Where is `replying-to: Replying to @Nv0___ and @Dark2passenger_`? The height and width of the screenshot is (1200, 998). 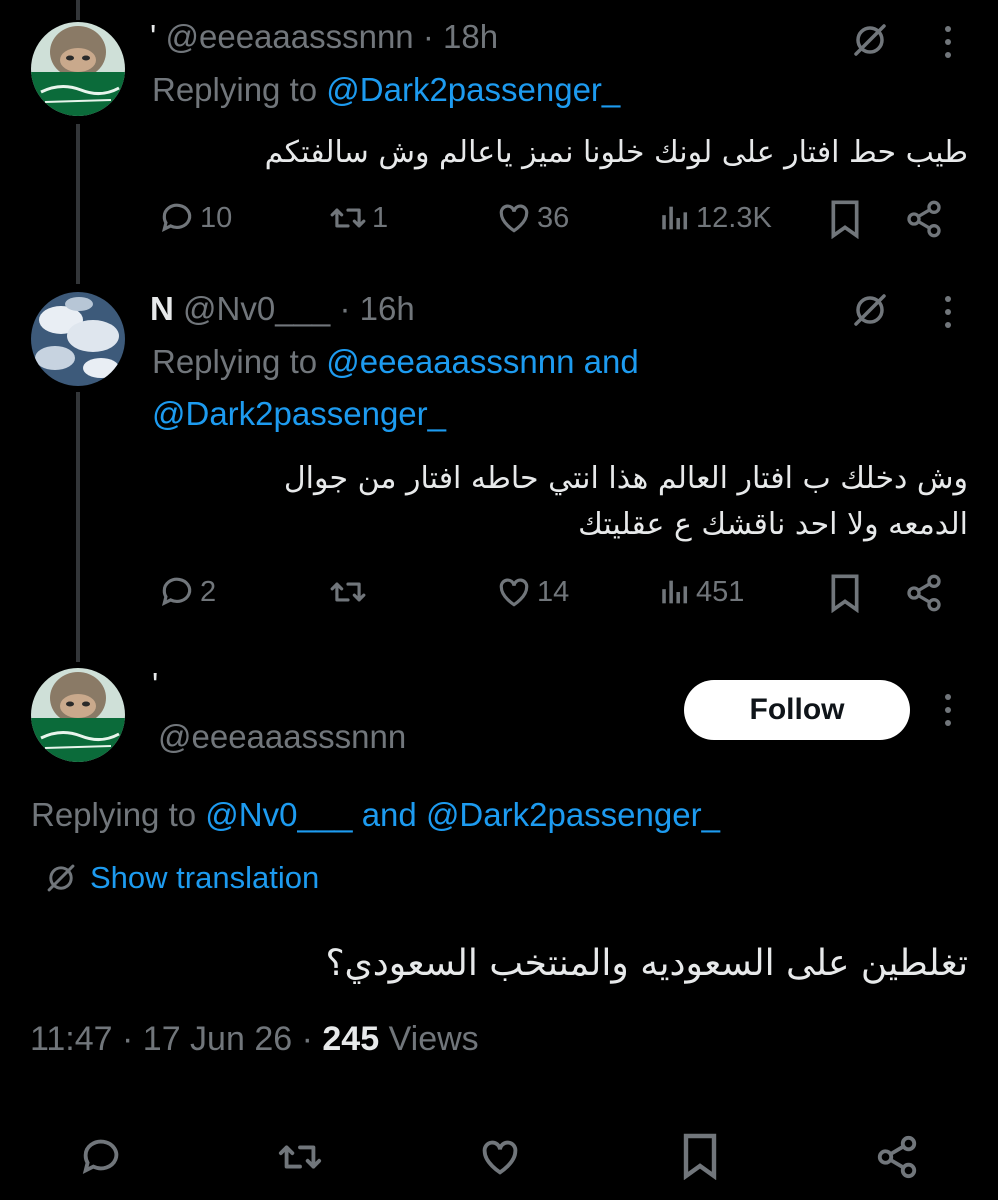 replying-to: Replying to @Nv0___ and @Dark2passenger_ is located at coordinates (375, 815).